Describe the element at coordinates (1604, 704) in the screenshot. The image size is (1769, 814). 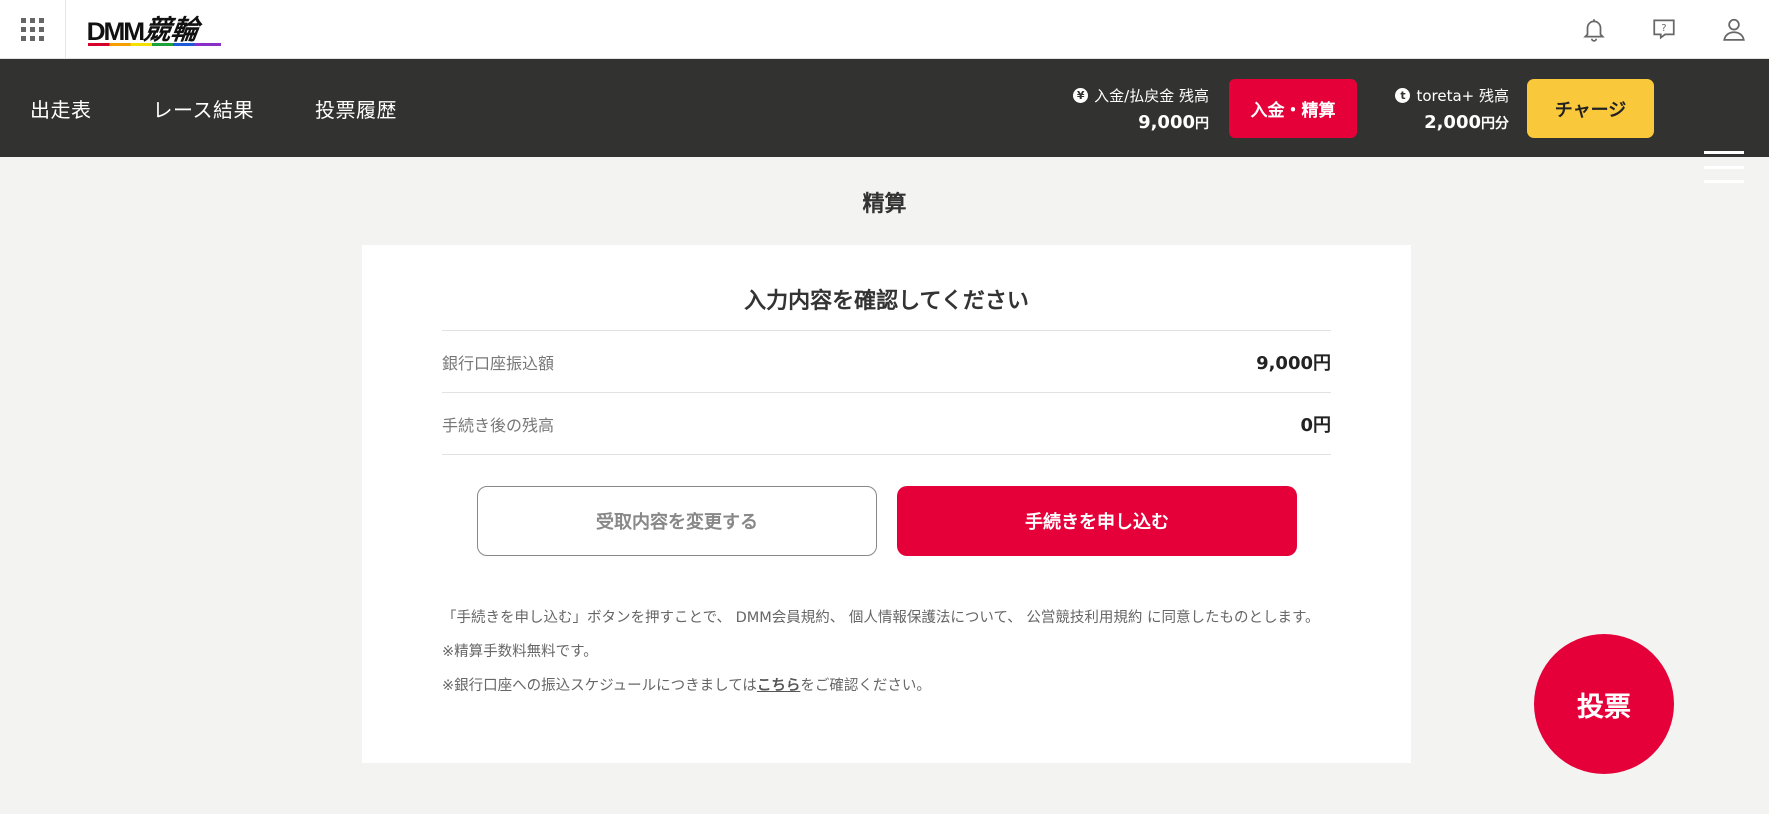
I see `vote-floating-button: 投票` at that location.